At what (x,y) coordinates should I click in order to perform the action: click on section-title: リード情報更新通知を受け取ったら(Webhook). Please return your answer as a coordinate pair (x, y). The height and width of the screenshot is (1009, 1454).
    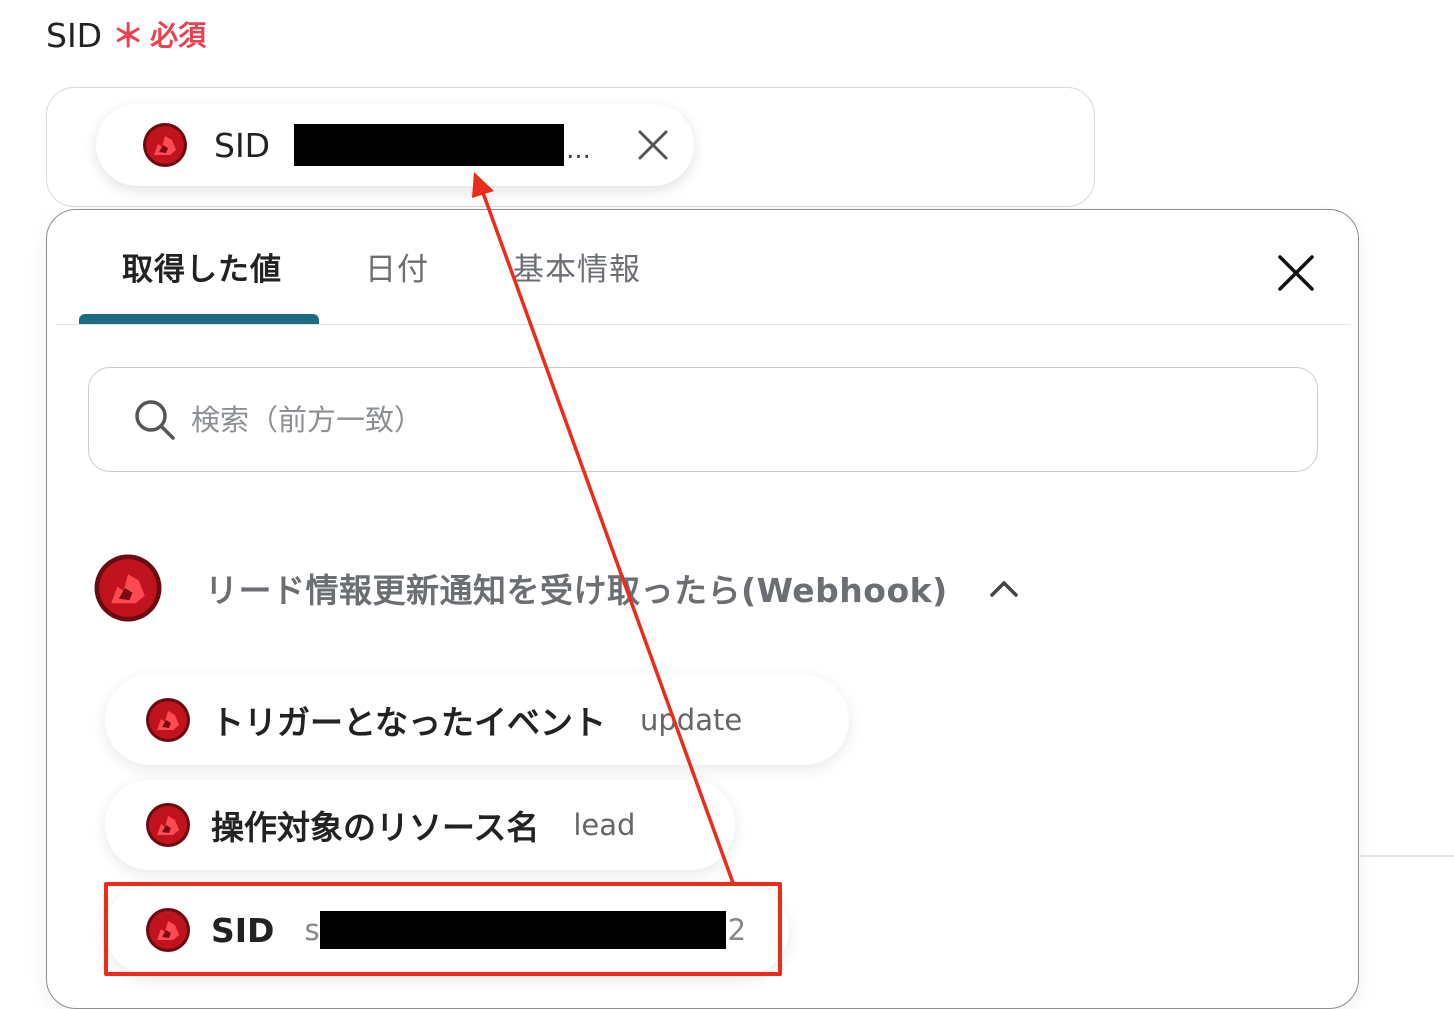
    Looking at the image, I should click on (576, 590).